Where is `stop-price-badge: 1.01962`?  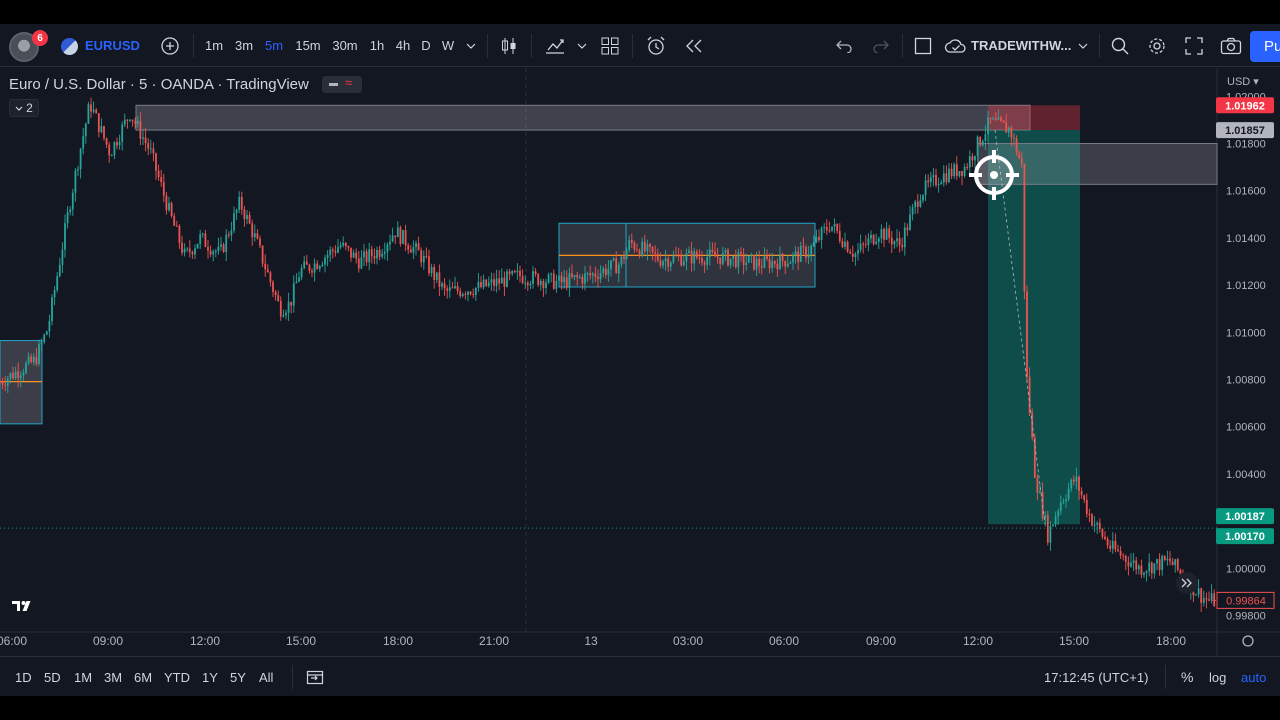 stop-price-badge: 1.01962 is located at coordinates (1245, 106).